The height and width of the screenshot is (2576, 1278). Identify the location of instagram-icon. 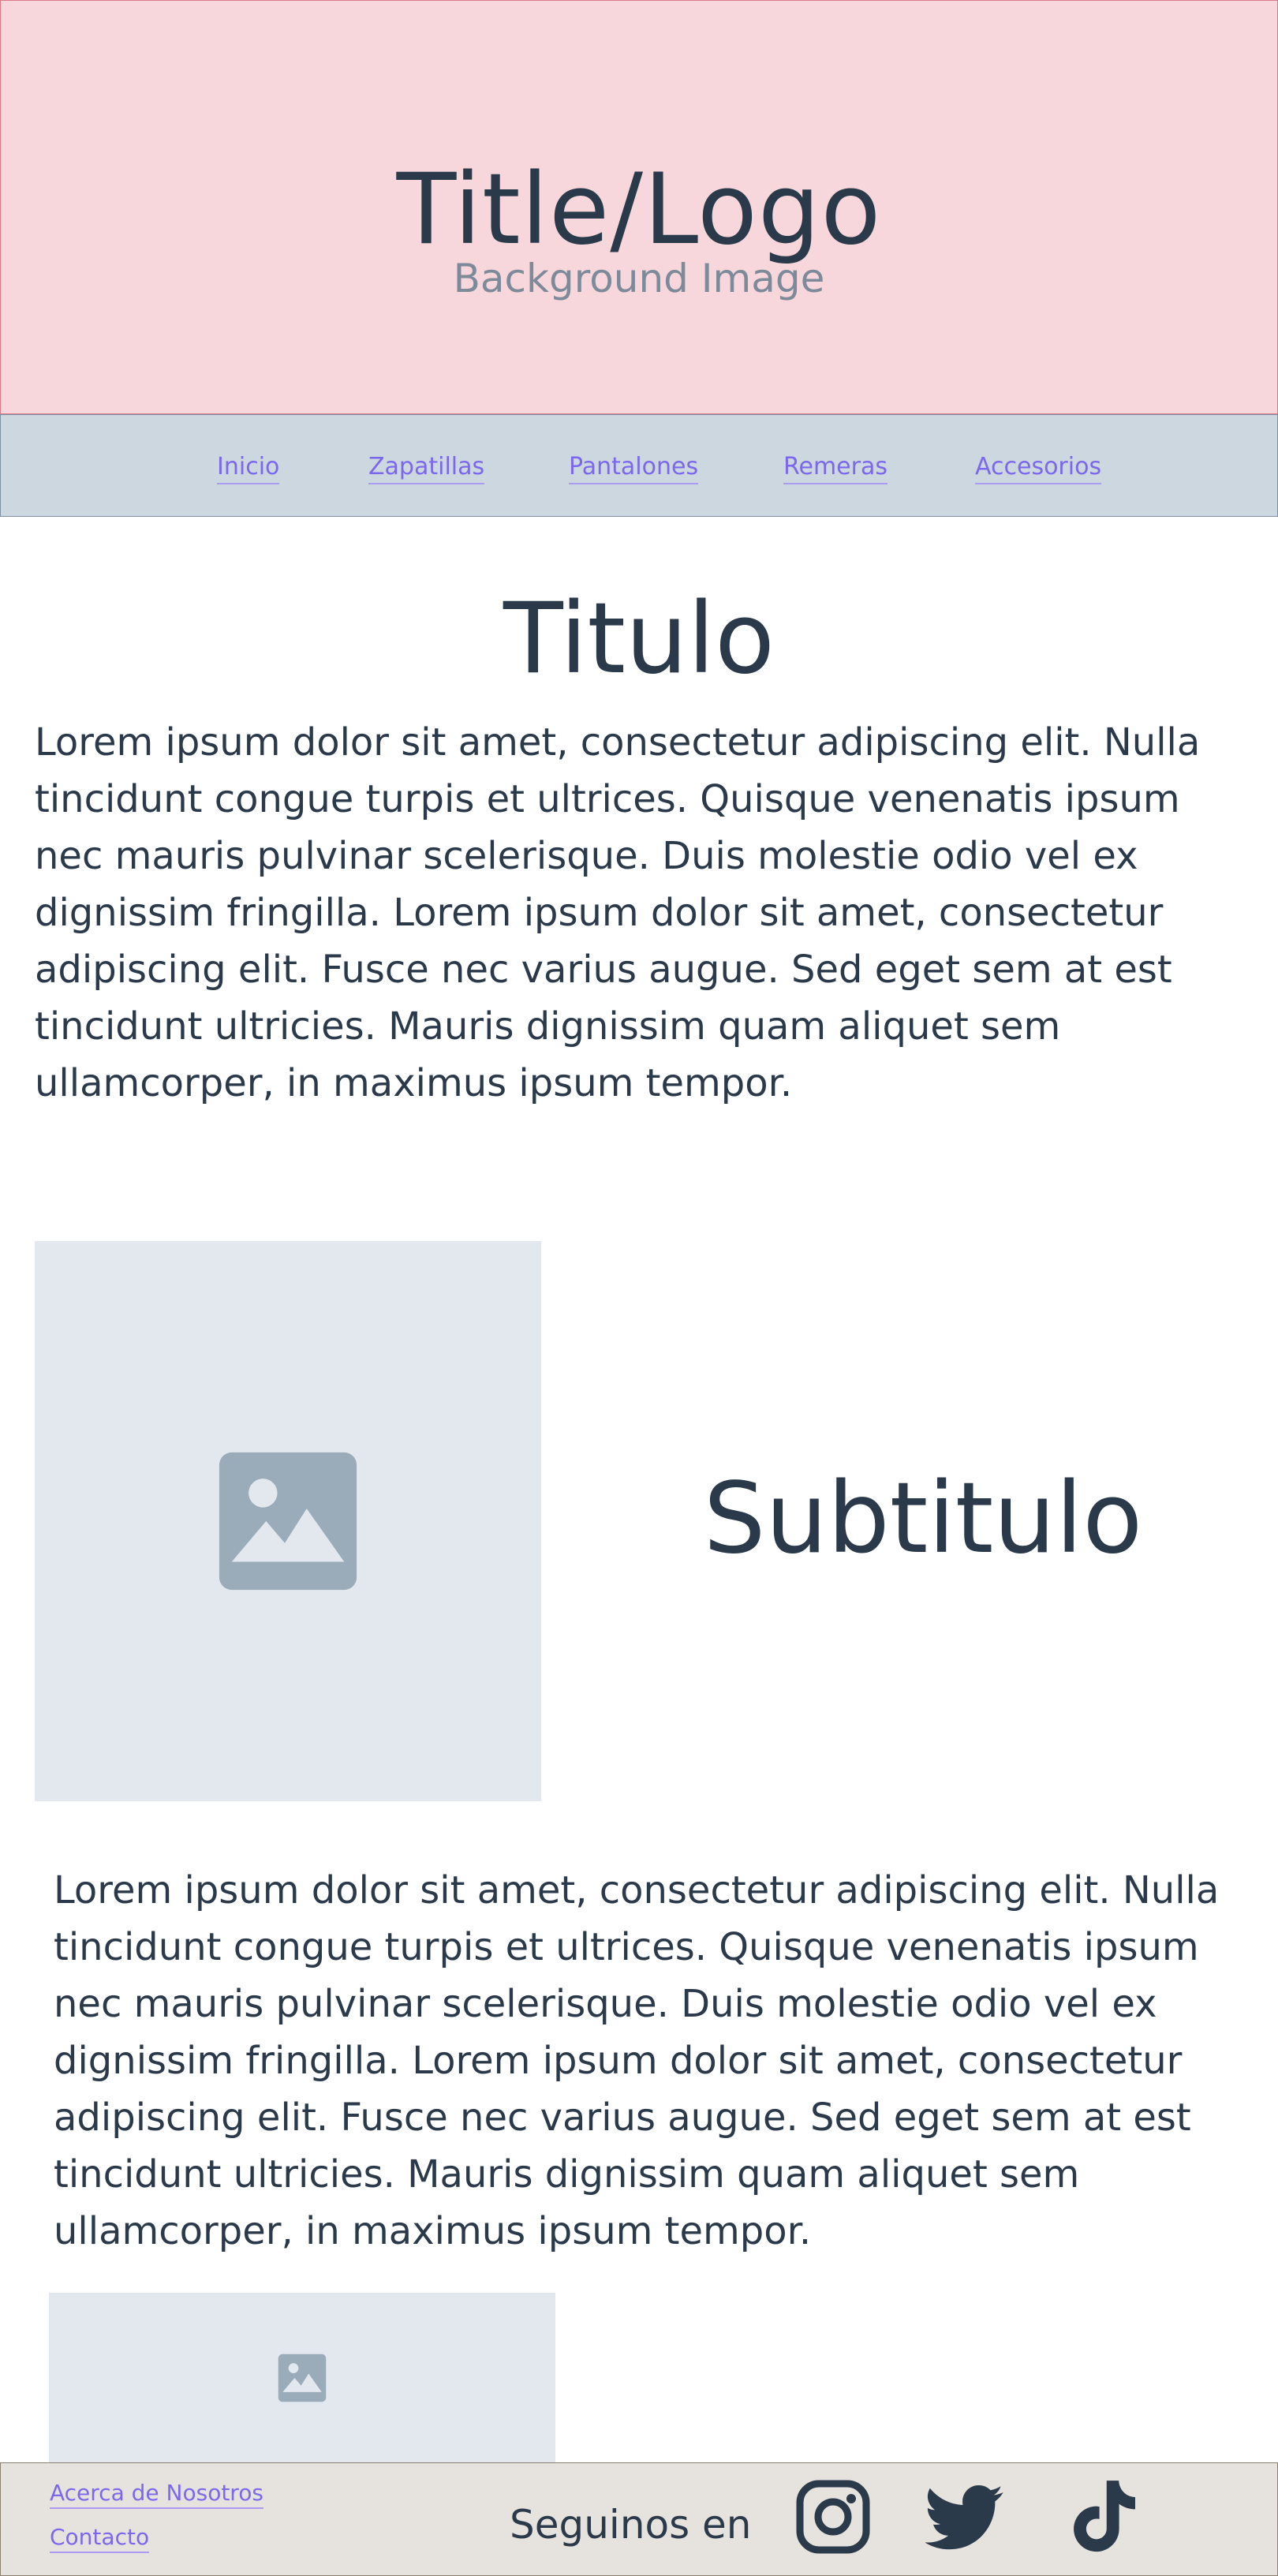
(834, 2516).